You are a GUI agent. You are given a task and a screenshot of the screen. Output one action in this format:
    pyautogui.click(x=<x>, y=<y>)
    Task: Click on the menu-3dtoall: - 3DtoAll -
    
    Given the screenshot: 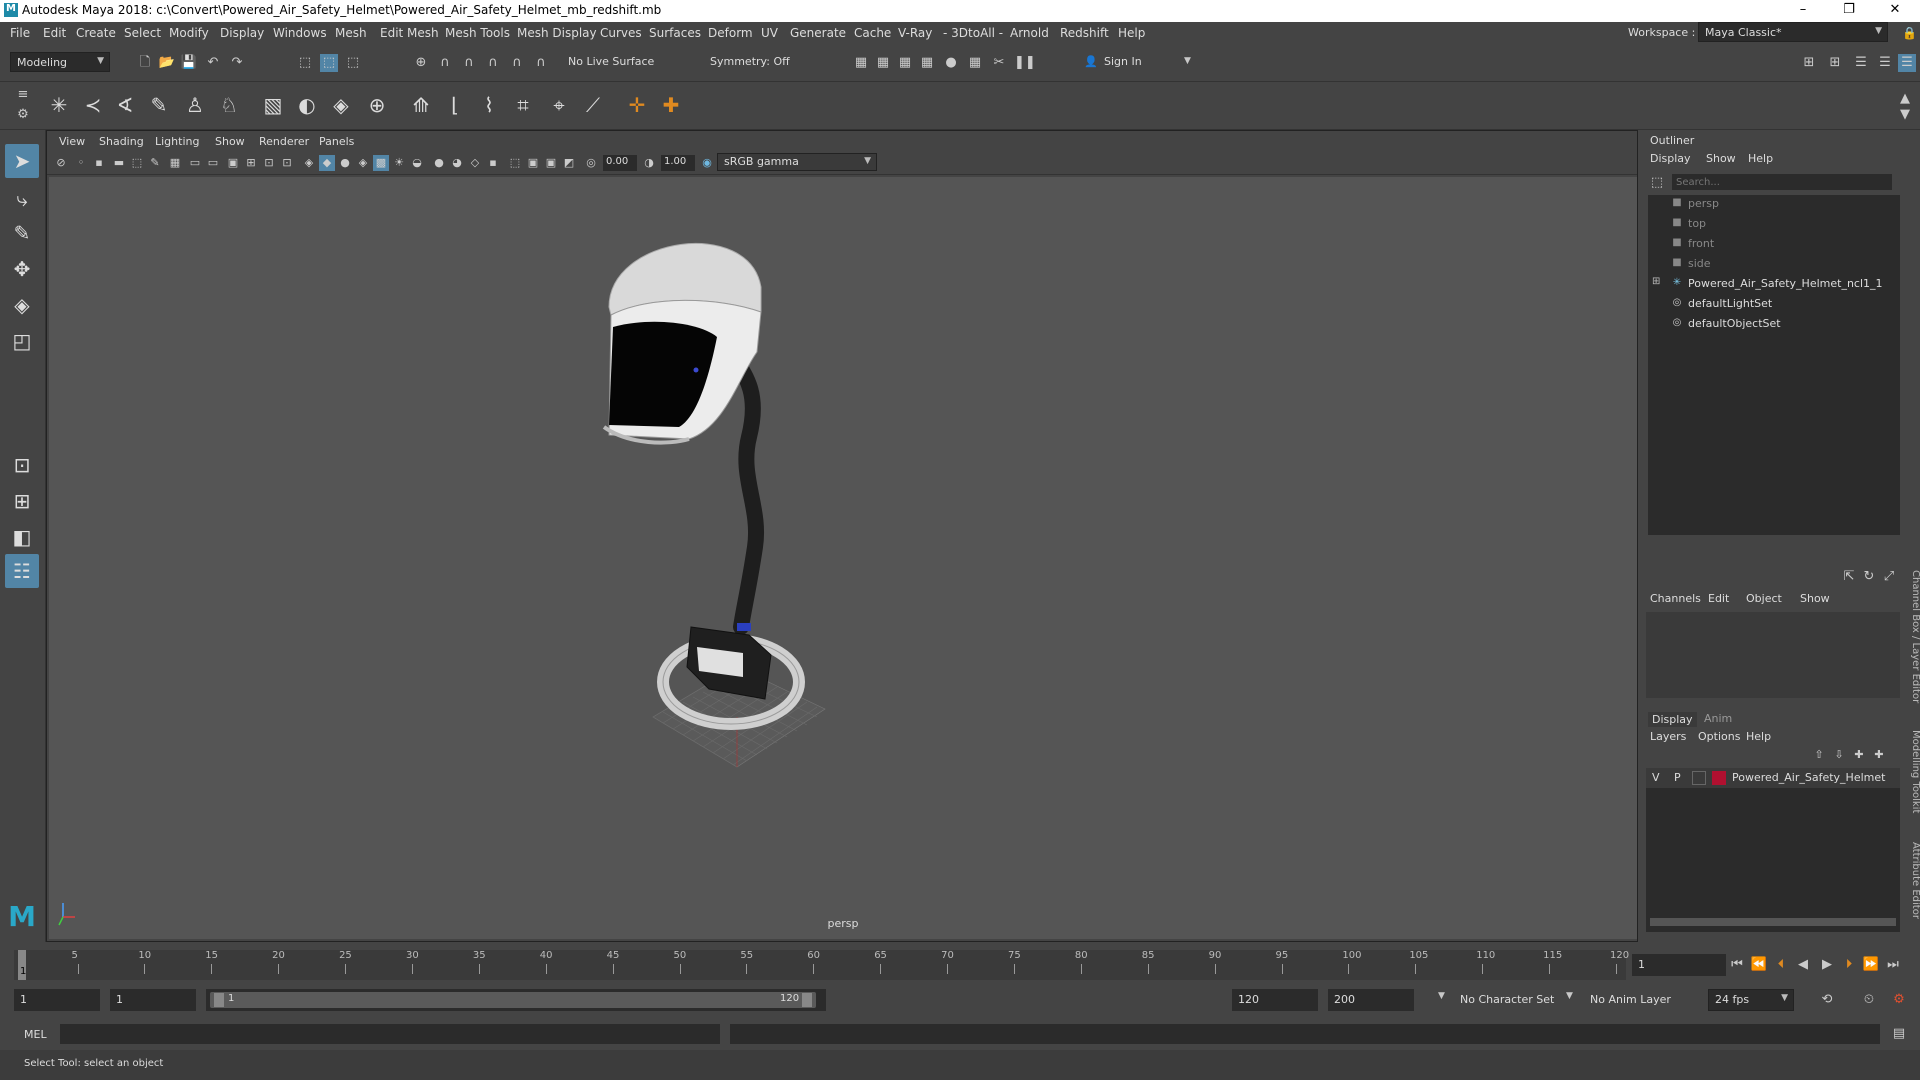 What is the action you would take?
    pyautogui.click(x=973, y=33)
    